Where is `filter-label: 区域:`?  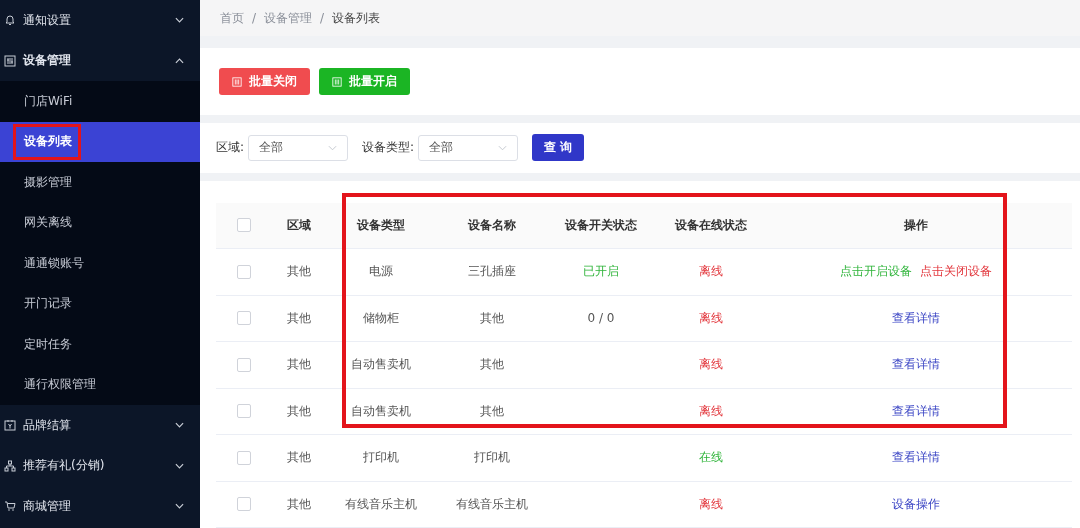
filter-label: 区域: is located at coordinates (230, 148).